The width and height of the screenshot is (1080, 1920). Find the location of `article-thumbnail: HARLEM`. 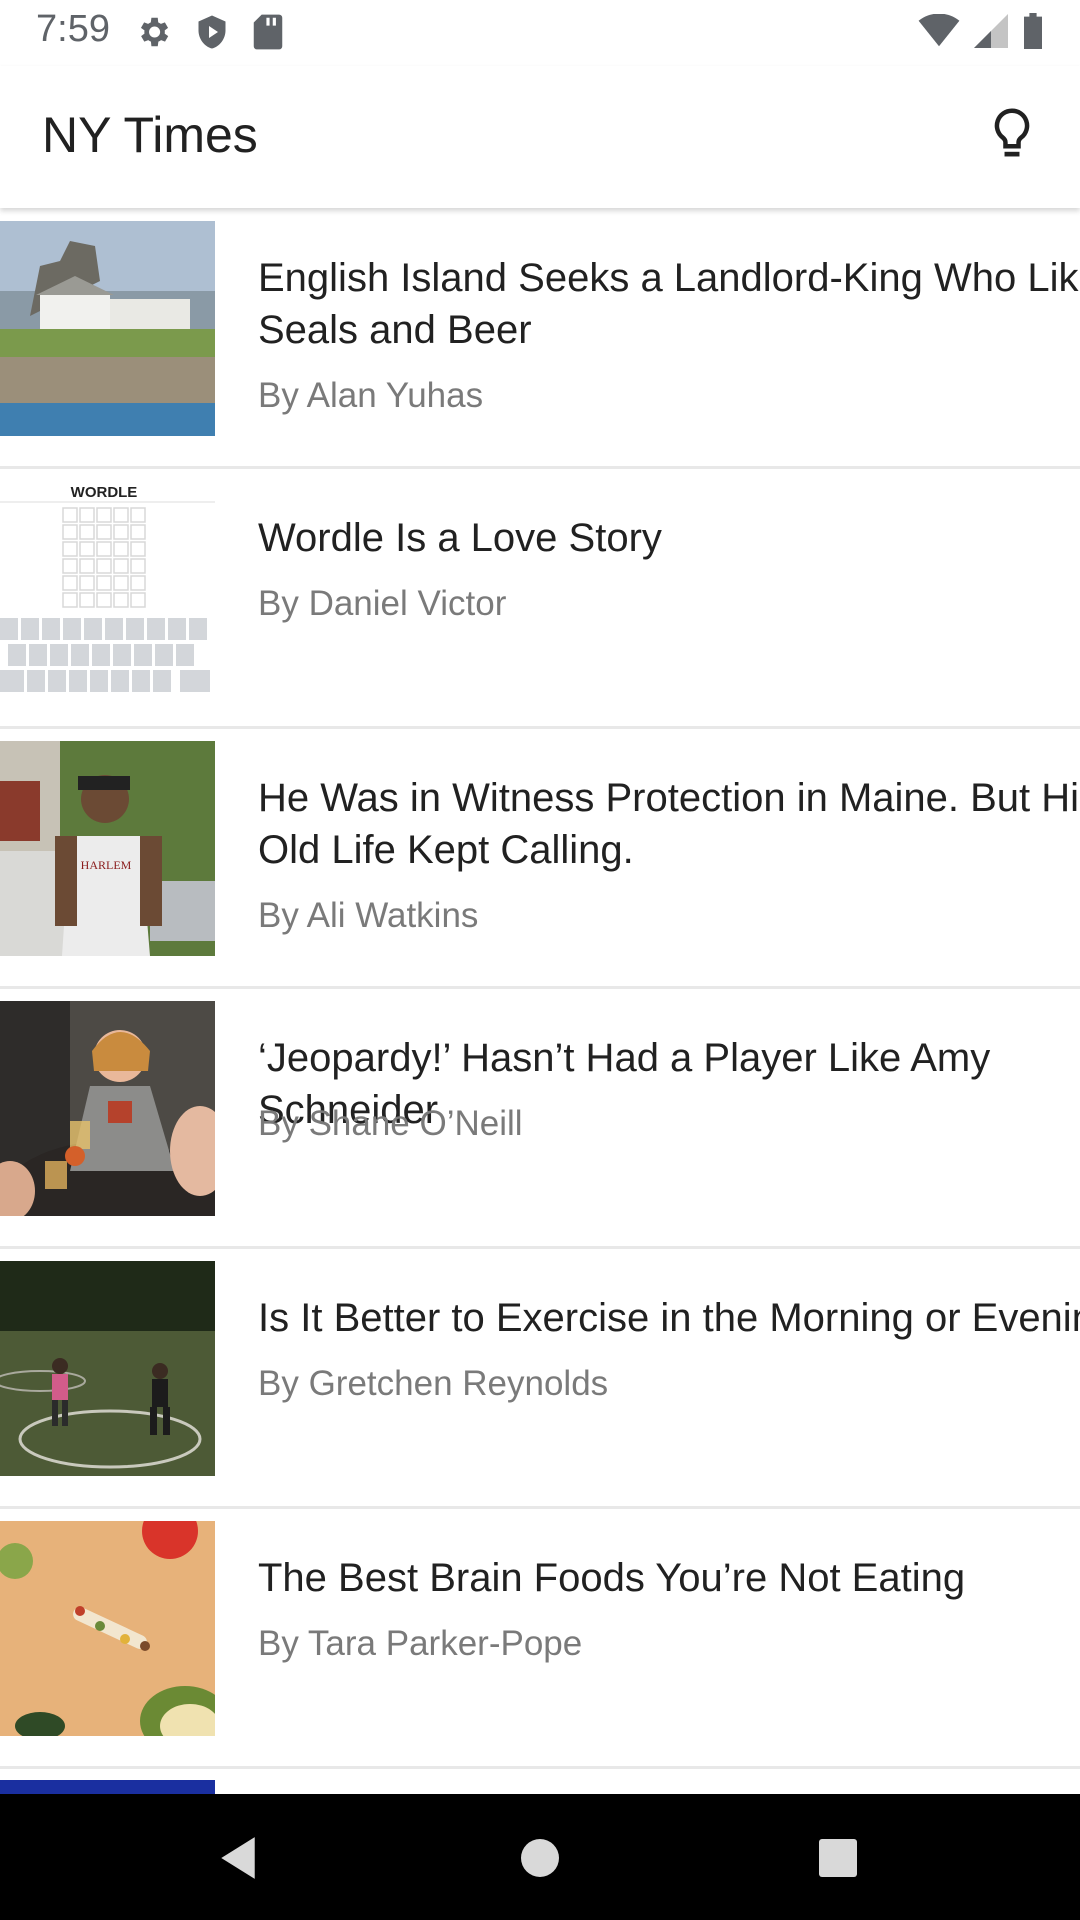

article-thumbnail: HARLEM is located at coordinates (107, 848).